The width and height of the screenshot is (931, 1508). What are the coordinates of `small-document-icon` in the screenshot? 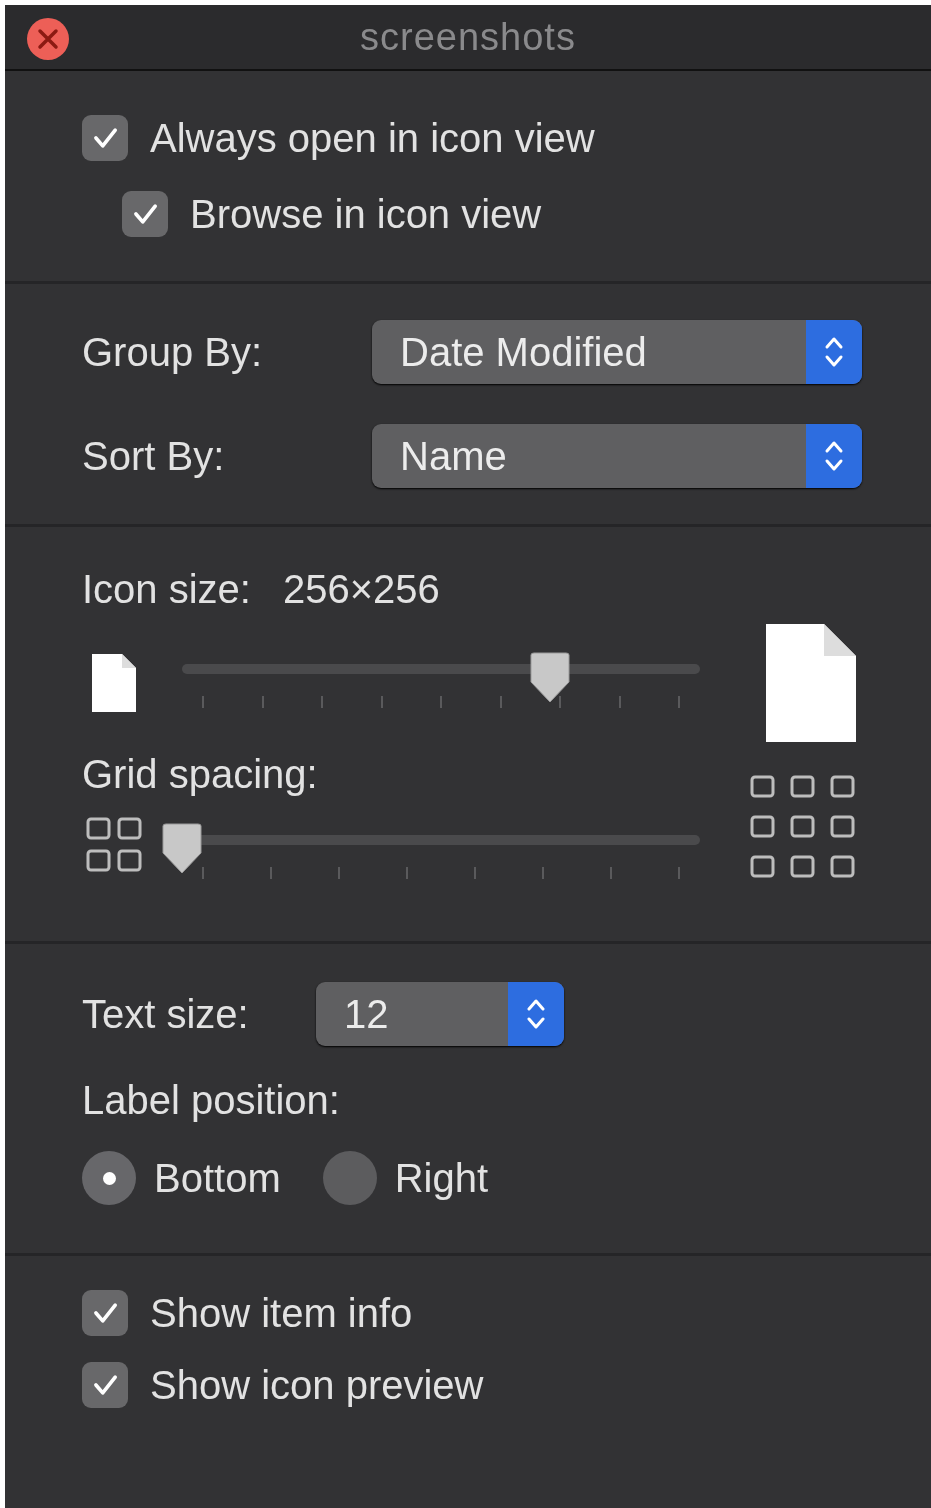 It's located at (114, 683).